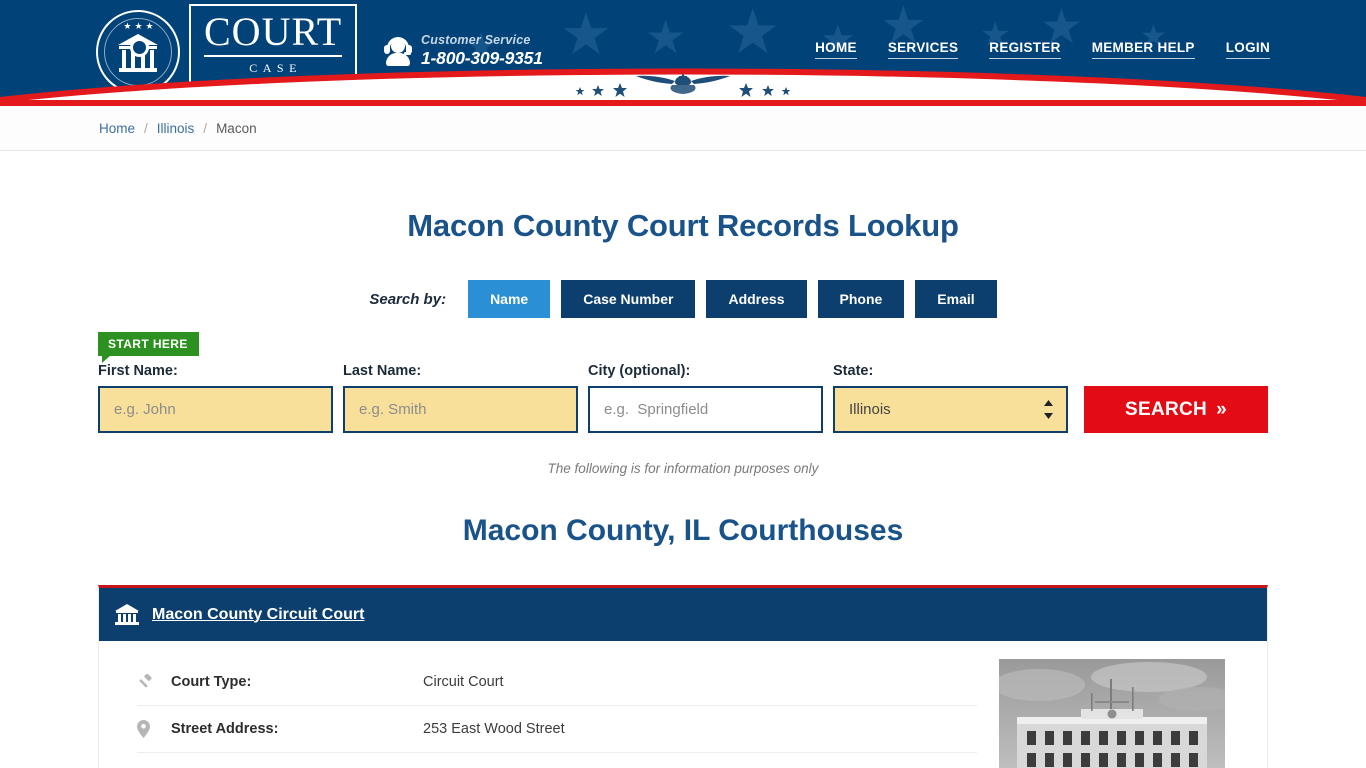  What do you see at coordinates (683, 85) in the screenshot?
I see `eagle-and-stars-icon` at bounding box center [683, 85].